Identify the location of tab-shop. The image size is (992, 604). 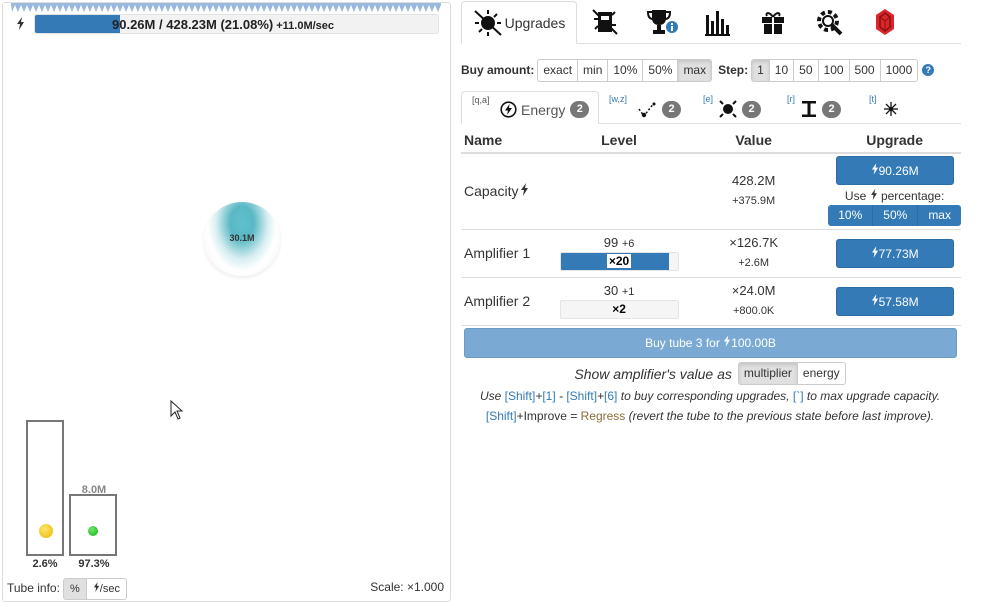
(885, 22).